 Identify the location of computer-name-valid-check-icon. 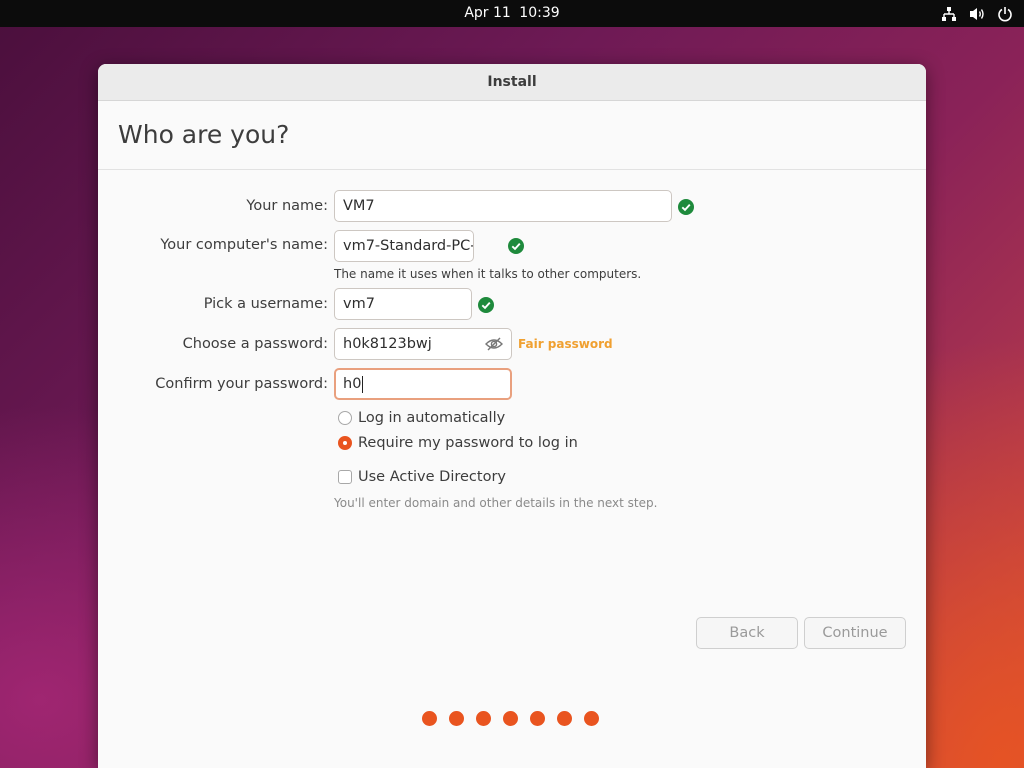
(516, 246).